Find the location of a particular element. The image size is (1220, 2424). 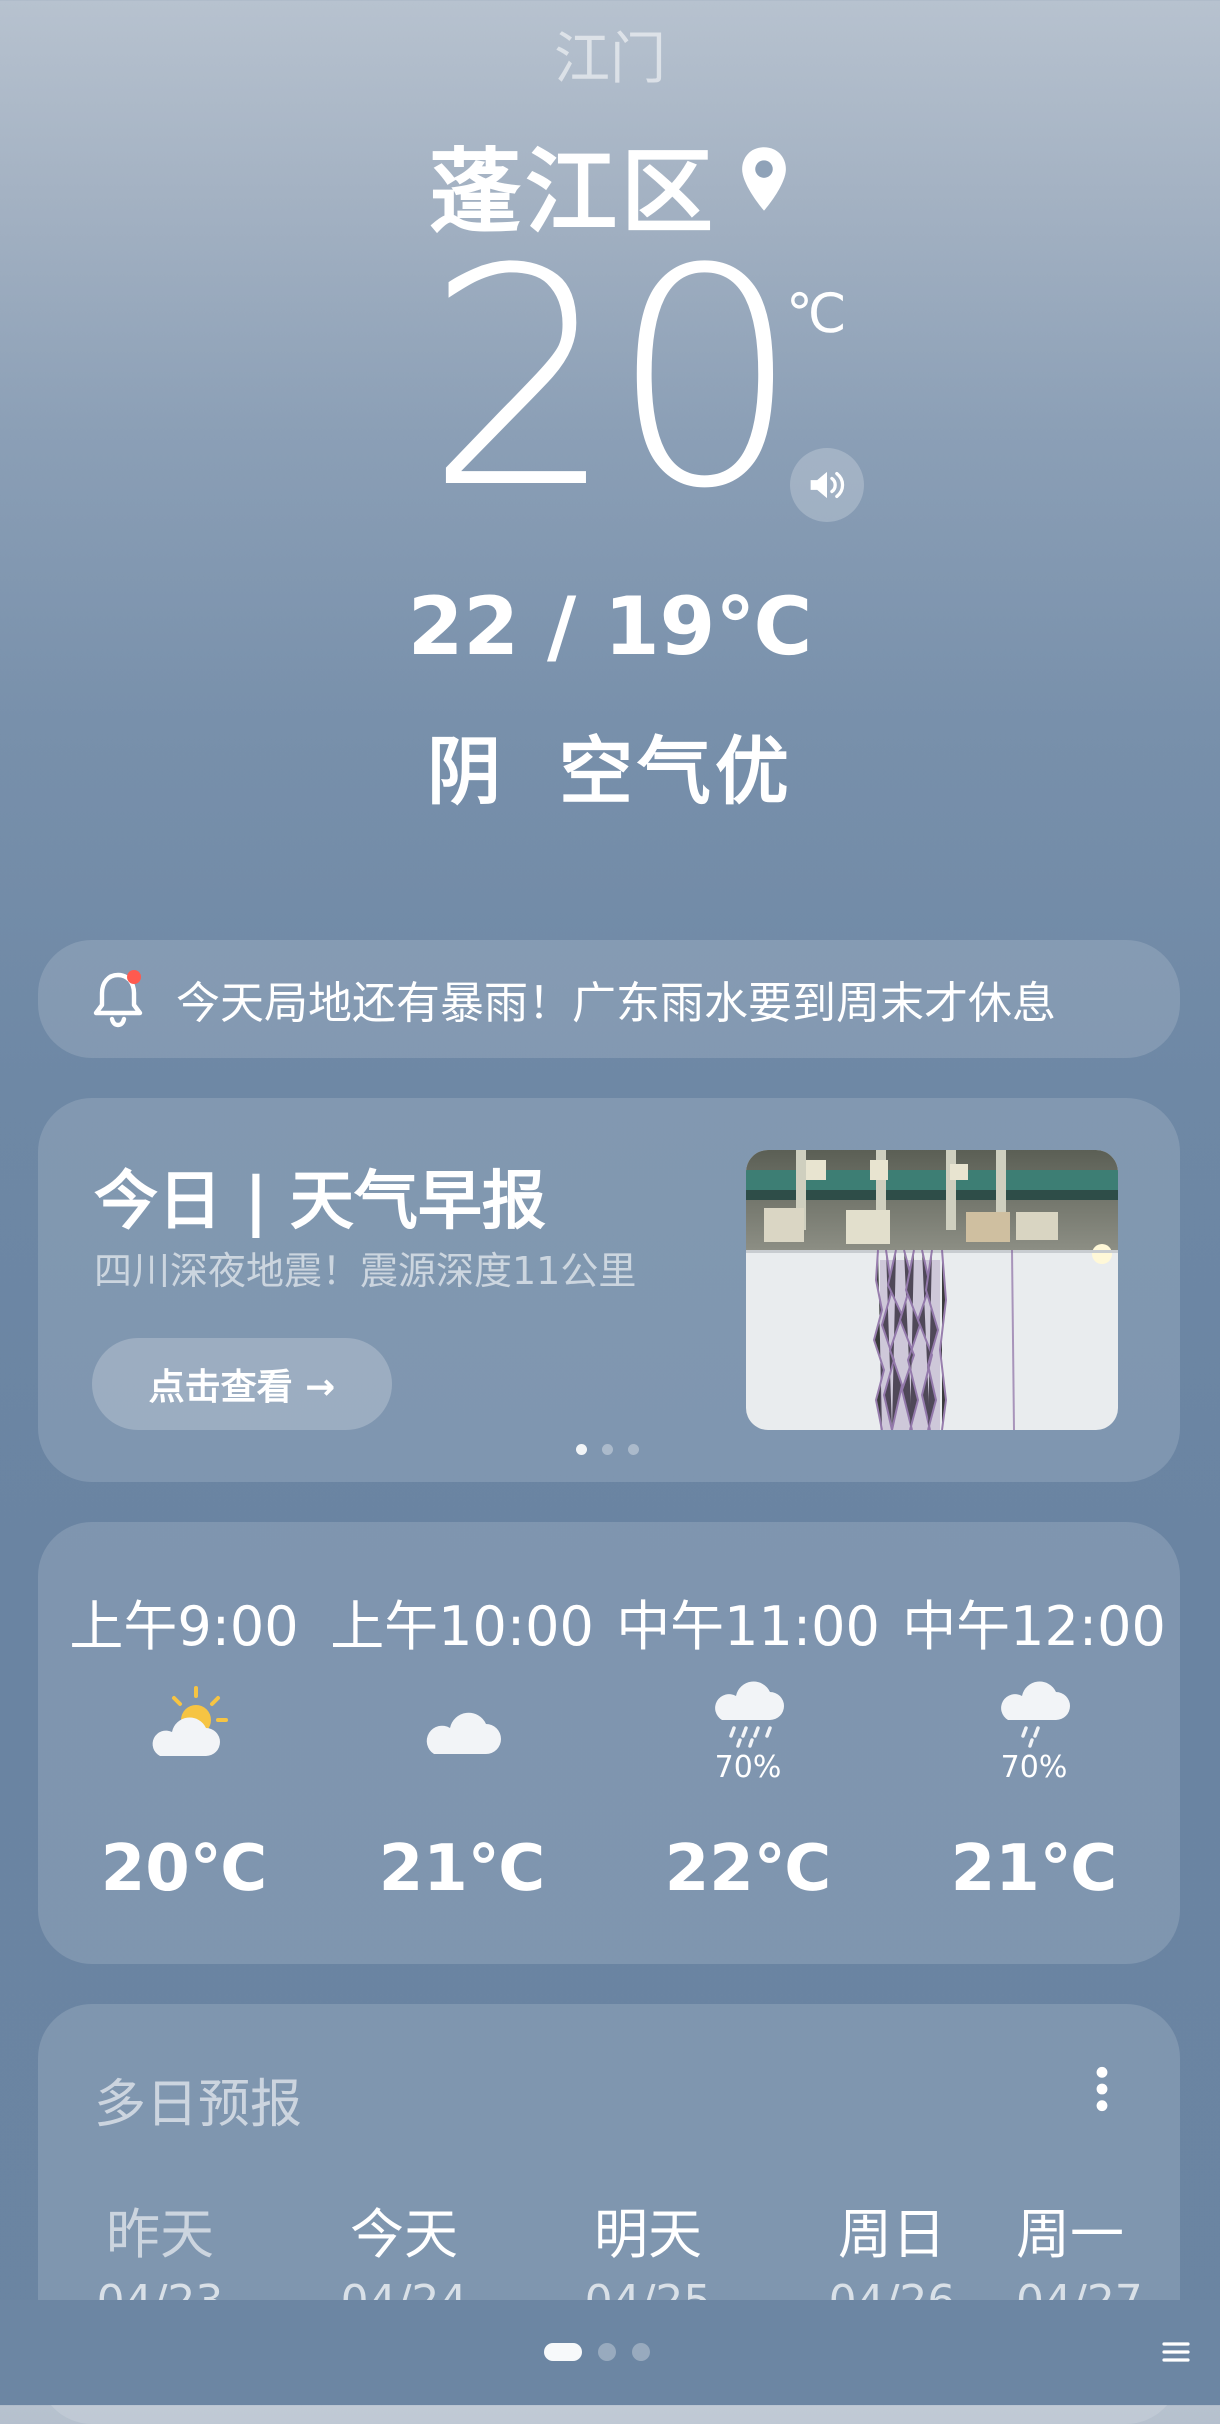

news-subtitle: 四川深夜地震！震源深度11公里 is located at coordinates (365, 1271).